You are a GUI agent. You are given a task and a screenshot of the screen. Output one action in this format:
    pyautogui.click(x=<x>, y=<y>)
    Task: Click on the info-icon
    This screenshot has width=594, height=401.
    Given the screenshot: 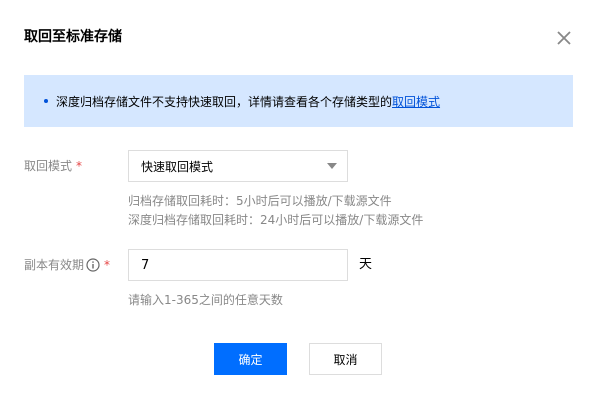 What is the action you would take?
    pyautogui.click(x=93, y=265)
    